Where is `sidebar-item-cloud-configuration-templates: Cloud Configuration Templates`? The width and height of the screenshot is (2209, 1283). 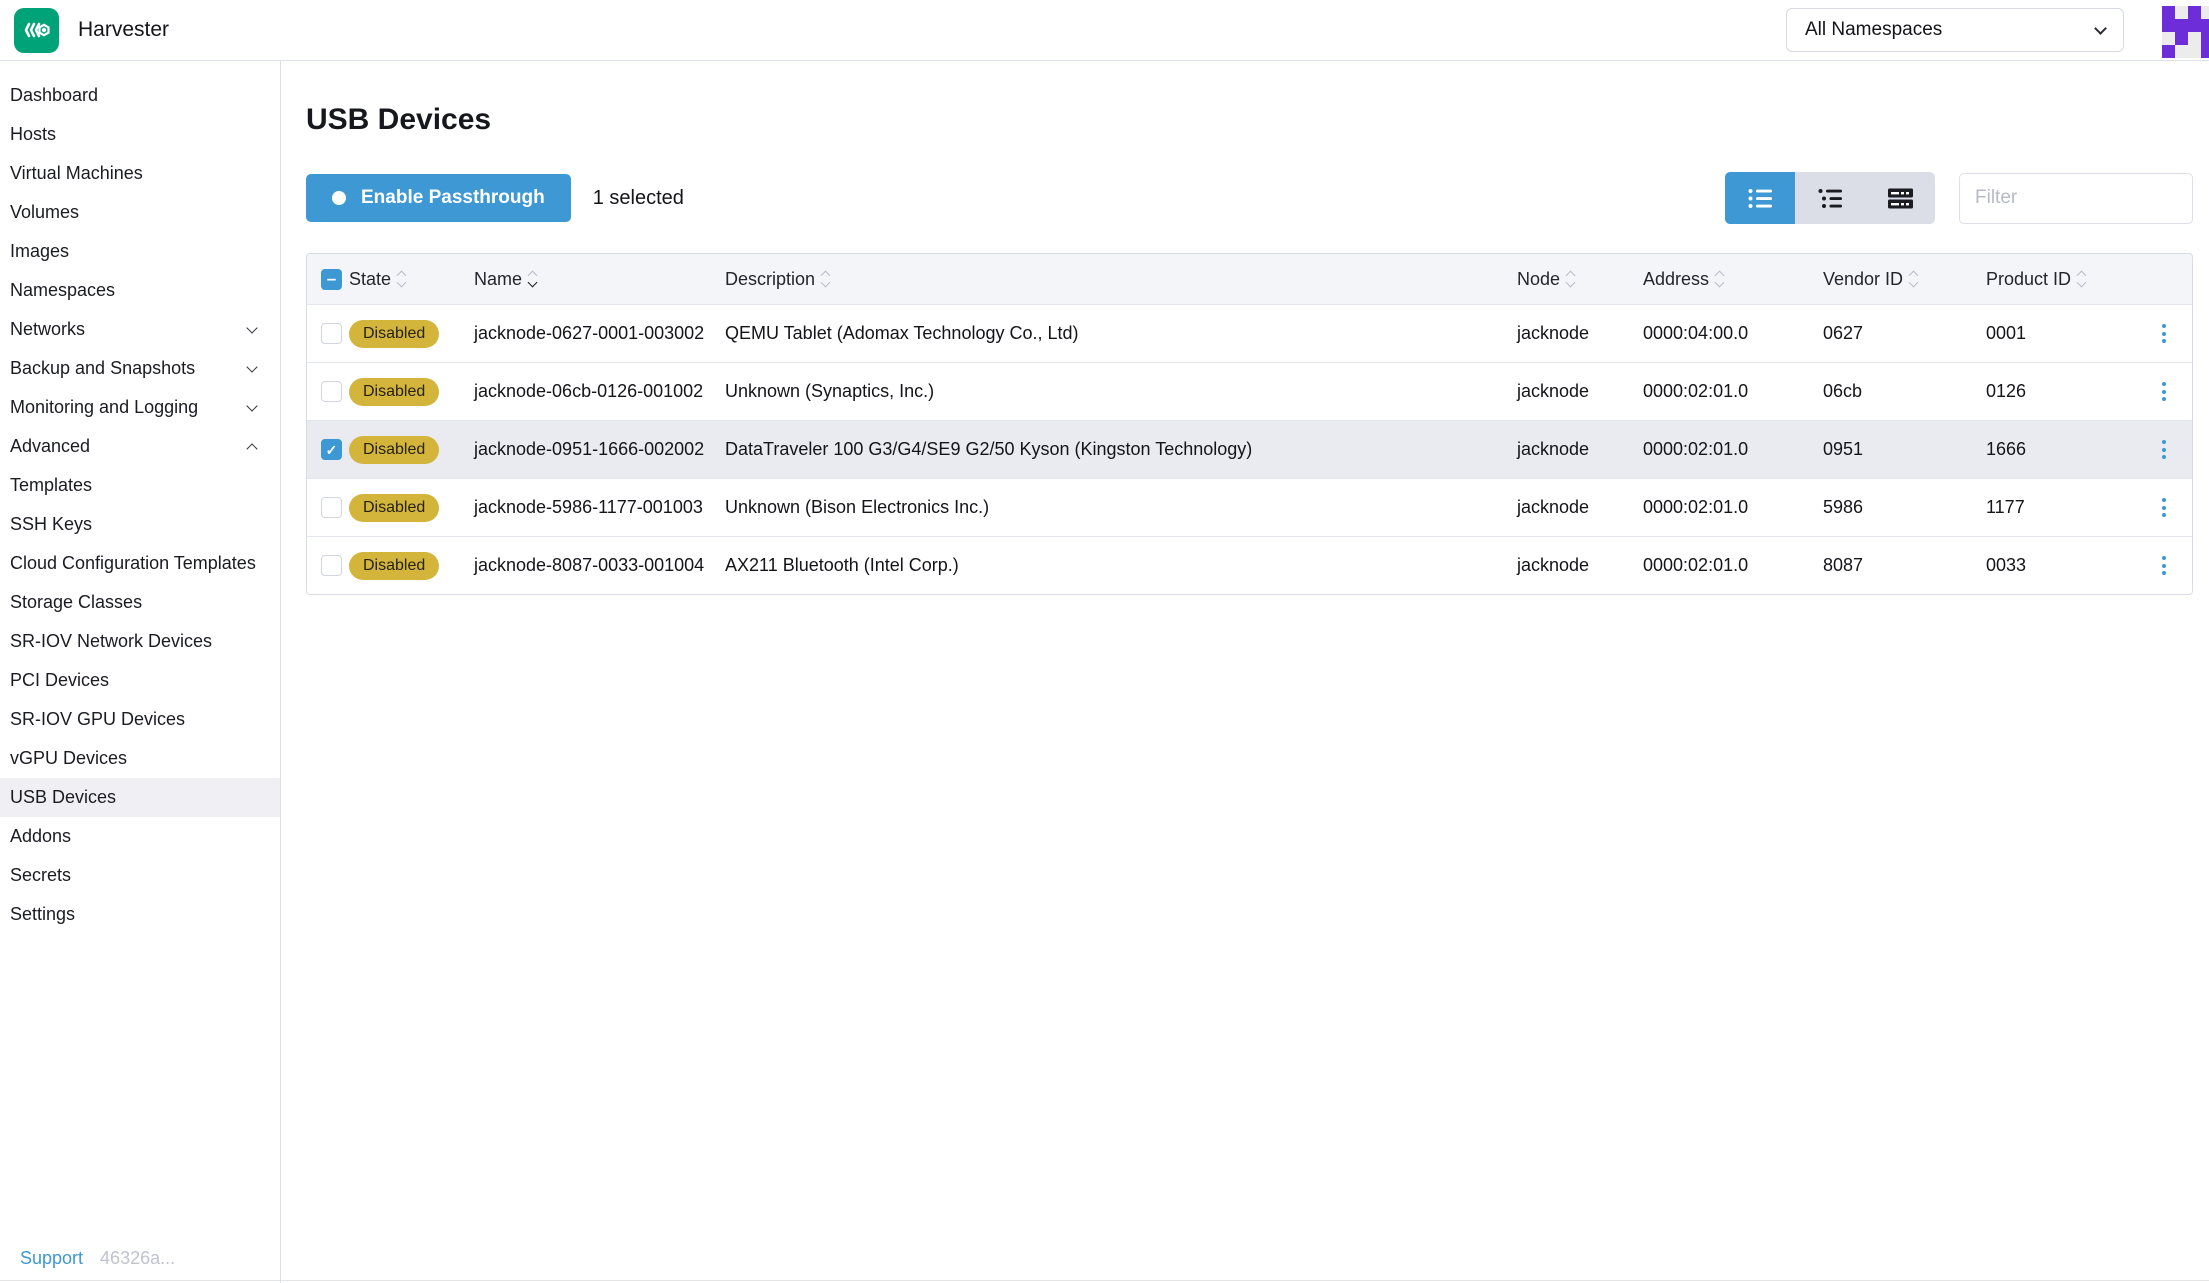
sidebar-item-cloud-configuration-templates: Cloud Configuration Templates is located at coordinates (140, 563).